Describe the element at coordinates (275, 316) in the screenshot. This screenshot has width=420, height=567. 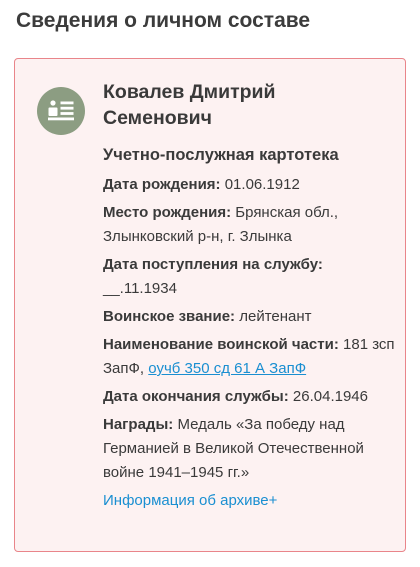
I see `rank-value: лейтенант` at that location.